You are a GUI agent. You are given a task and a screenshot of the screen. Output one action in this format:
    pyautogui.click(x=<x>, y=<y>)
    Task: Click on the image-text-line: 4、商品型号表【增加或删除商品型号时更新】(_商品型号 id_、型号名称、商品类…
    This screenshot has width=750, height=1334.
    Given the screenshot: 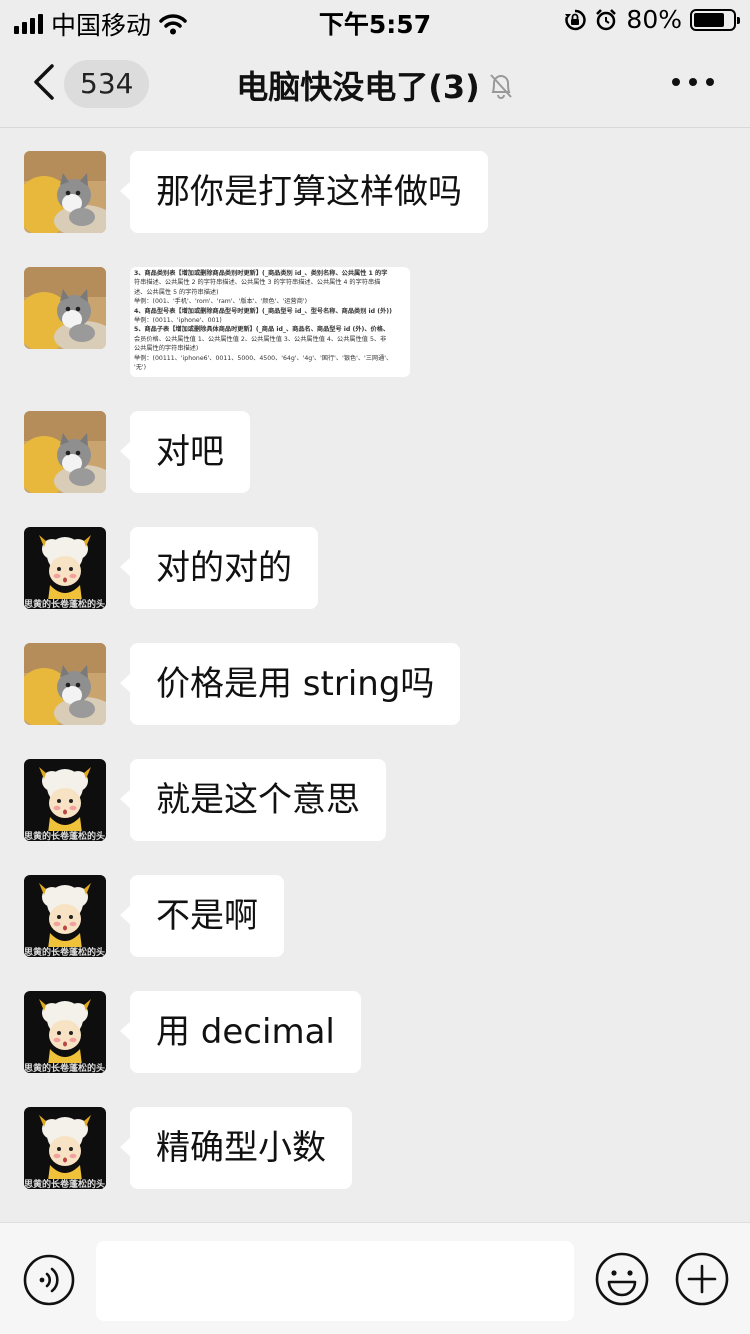 What is the action you would take?
    pyautogui.click(x=263, y=311)
    